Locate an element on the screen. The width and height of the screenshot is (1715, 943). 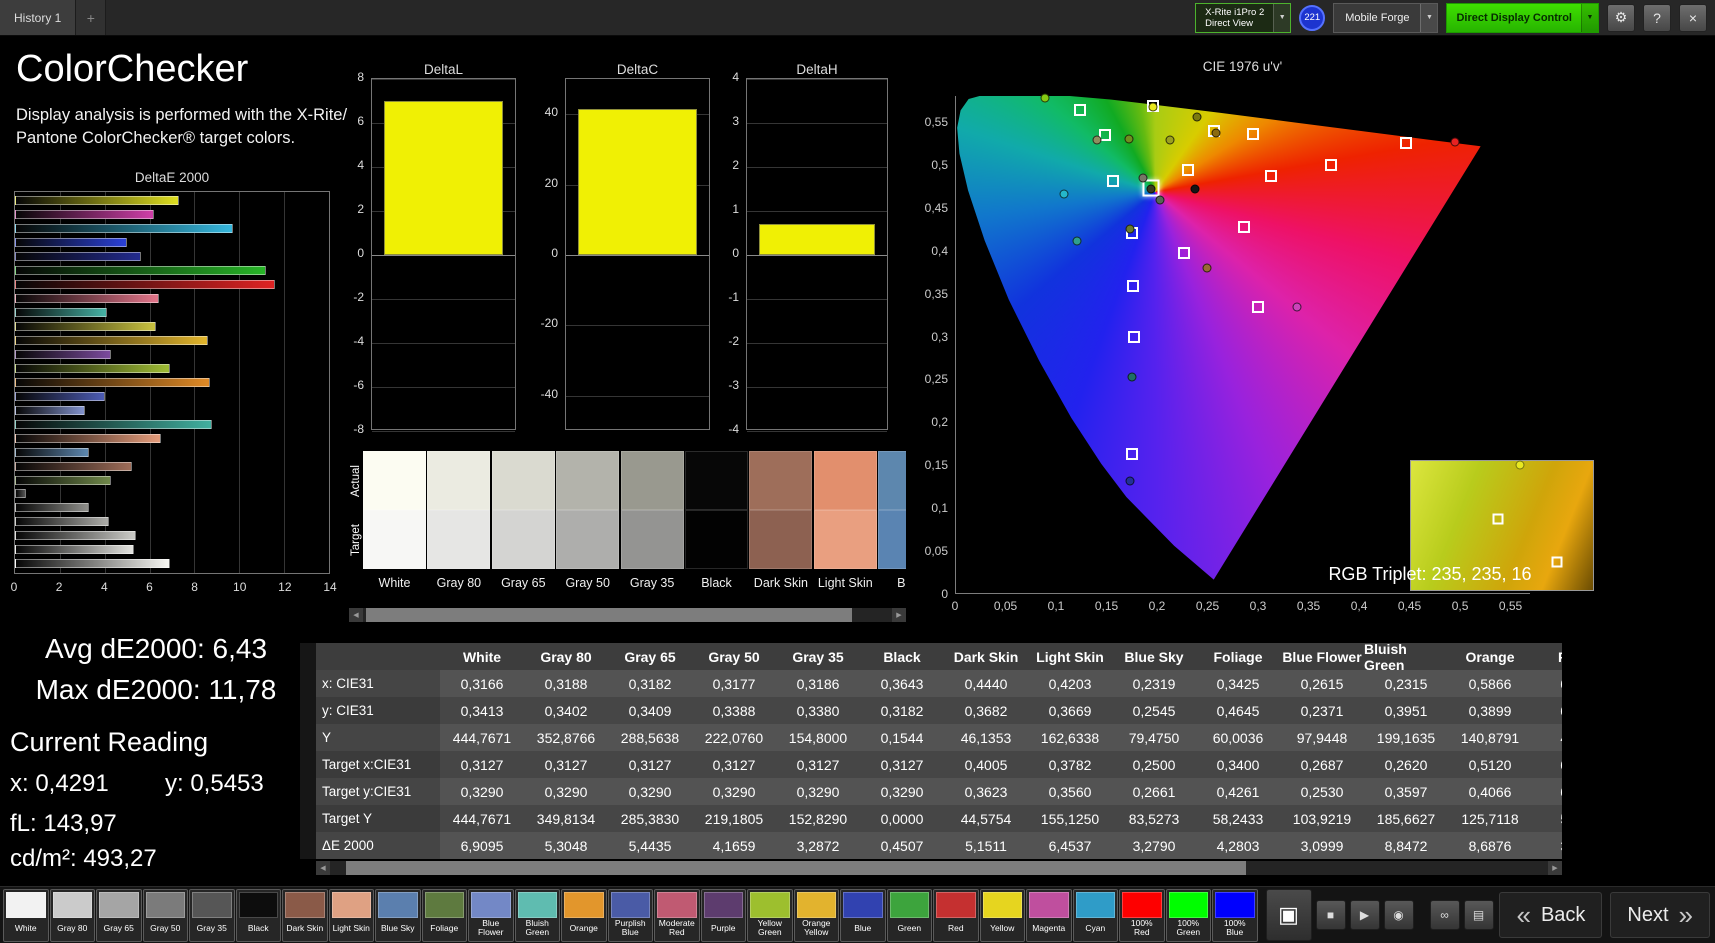
help-button: ? is located at coordinates (1657, 17).